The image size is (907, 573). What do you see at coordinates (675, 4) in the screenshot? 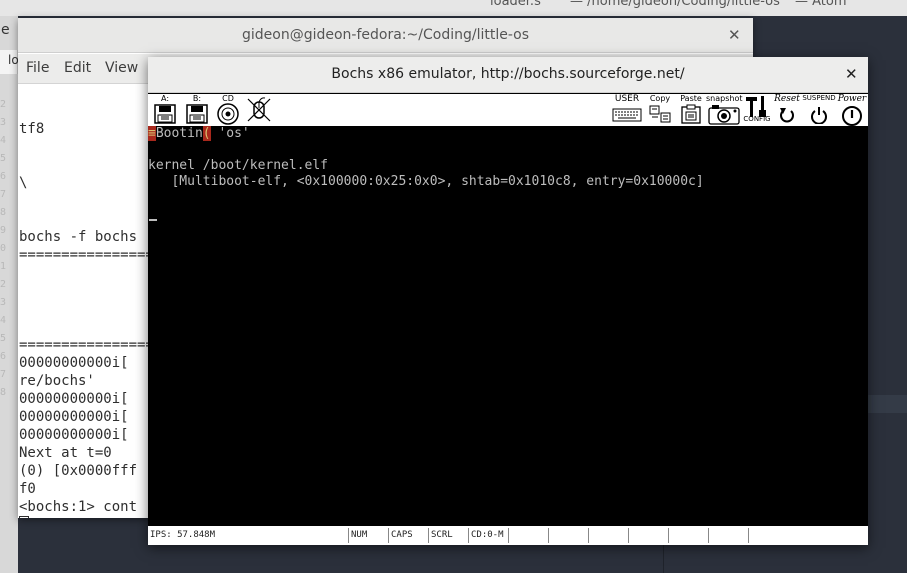
I see `atom-title-path: — /home/gideon/Coding/little-os` at bounding box center [675, 4].